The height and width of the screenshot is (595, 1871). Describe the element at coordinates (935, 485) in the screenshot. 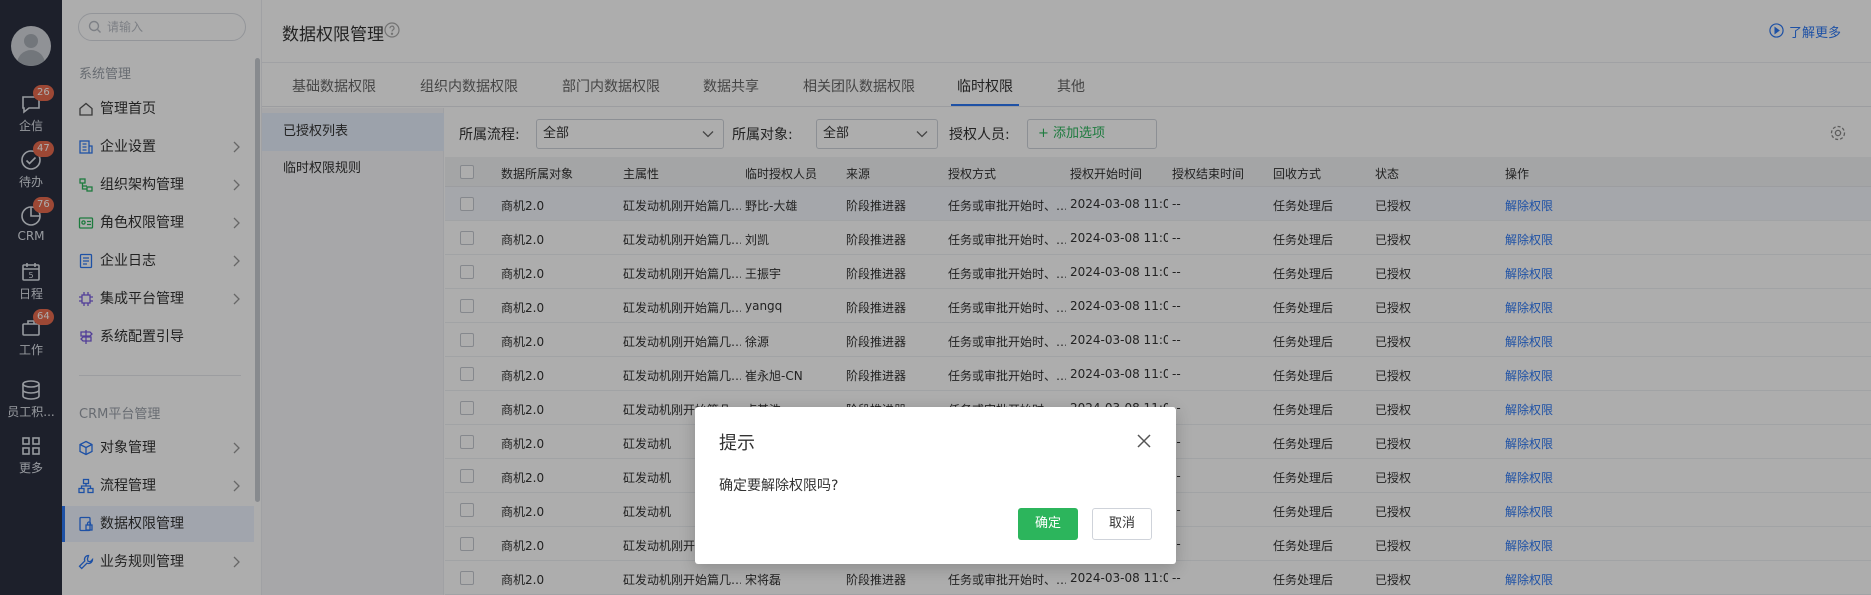

I see `confirm-dialog: 提示 确定要解除权限吗? 确定 取消` at that location.